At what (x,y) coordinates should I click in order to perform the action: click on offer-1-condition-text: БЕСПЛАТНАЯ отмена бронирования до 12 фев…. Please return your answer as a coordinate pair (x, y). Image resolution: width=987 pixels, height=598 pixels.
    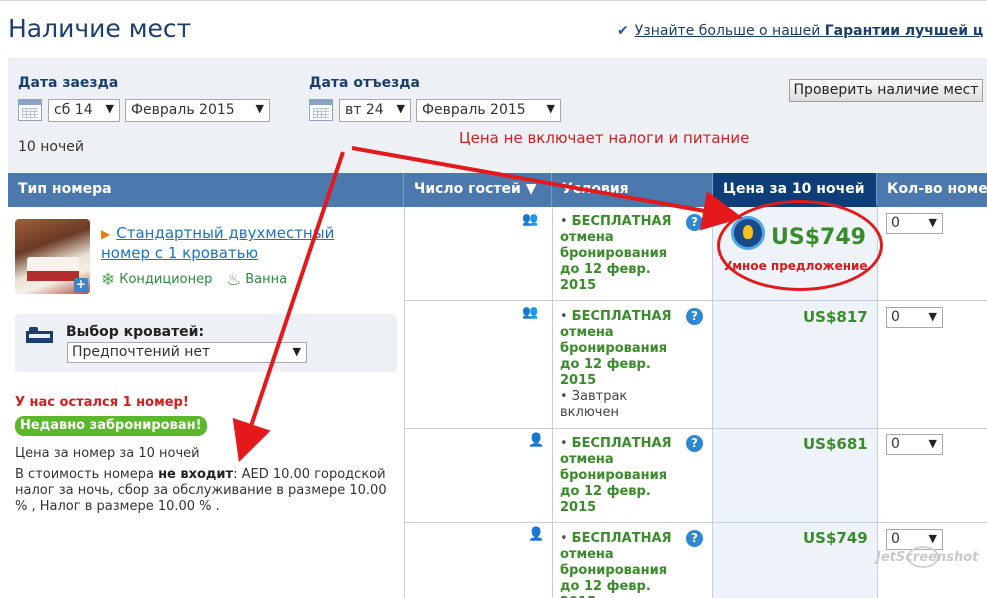
    Looking at the image, I should click on (616, 253).